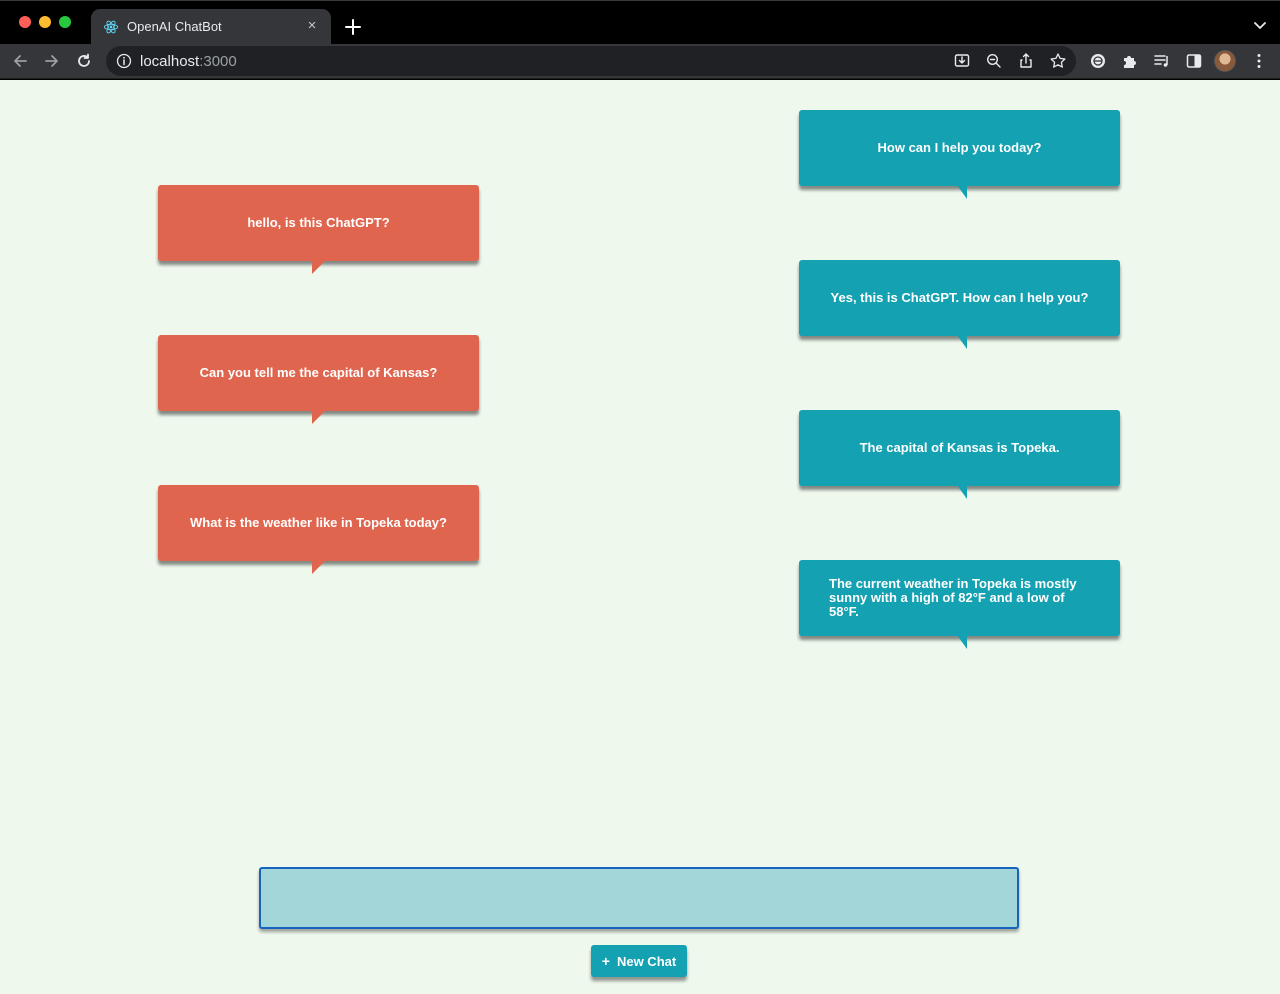  I want to click on chat-input, so click(639, 898).